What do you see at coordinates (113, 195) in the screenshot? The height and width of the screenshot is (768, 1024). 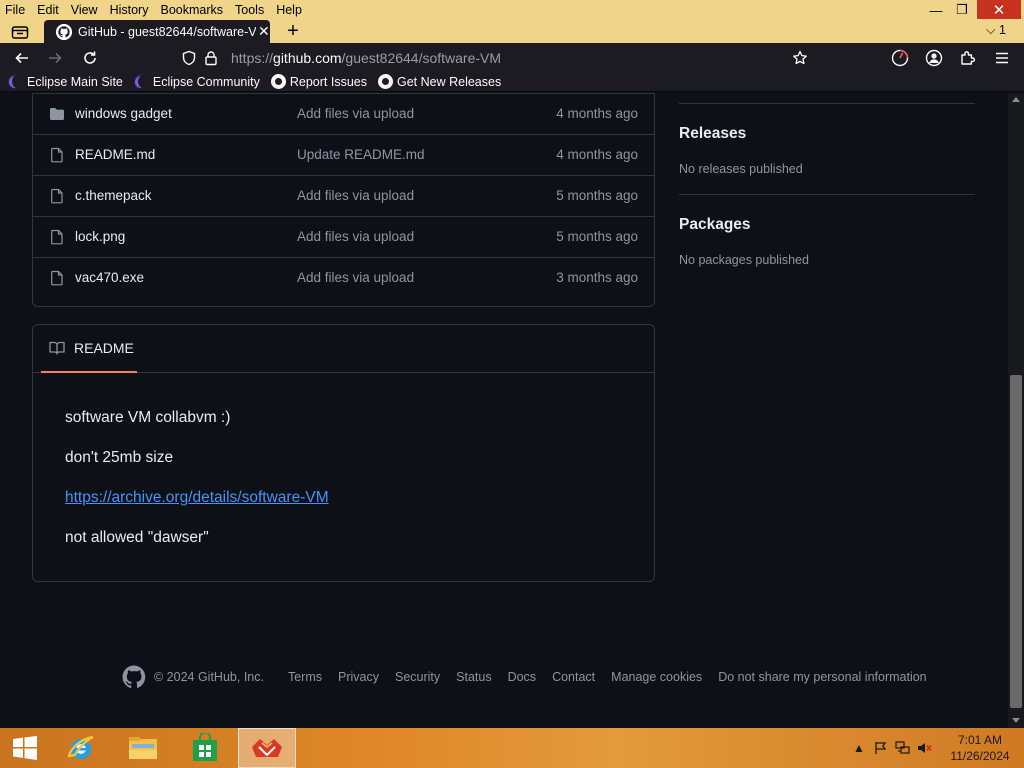 I see `file-name-link: c.themepack` at bounding box center [113, 195].